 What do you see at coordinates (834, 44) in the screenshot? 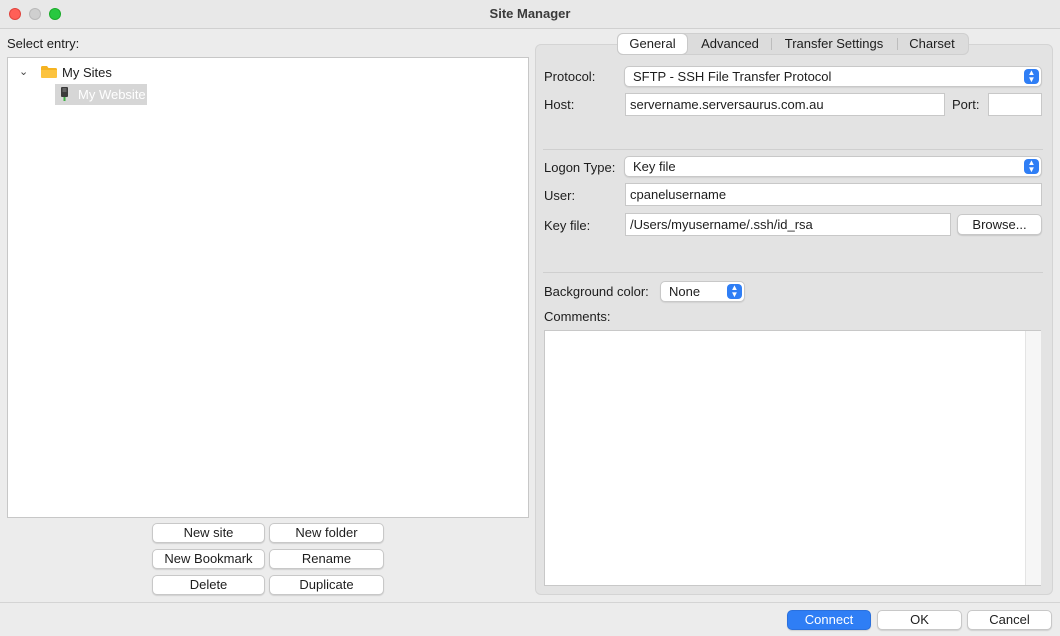
I see `tab-transfer-settings: Transfer Settings` at bounding box center [834, 44].